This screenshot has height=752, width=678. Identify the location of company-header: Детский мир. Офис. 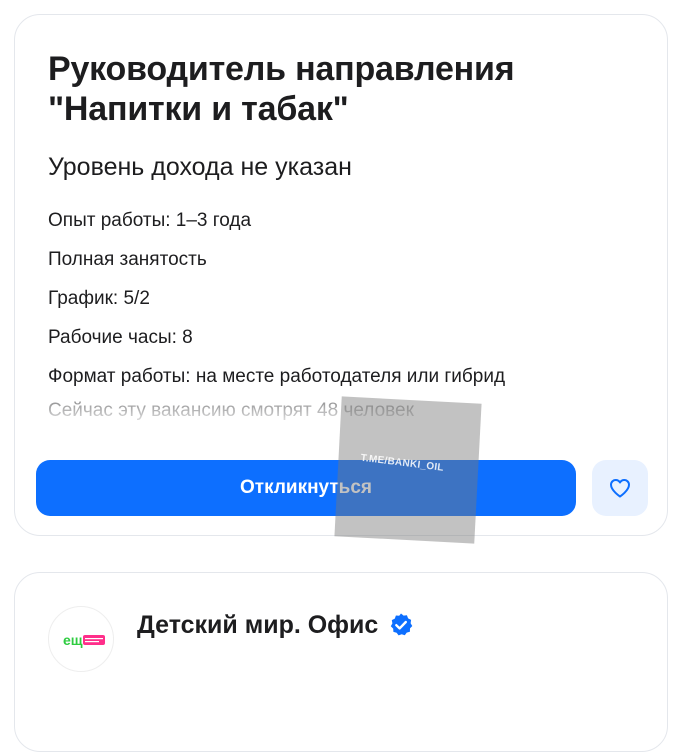
(275, 625).